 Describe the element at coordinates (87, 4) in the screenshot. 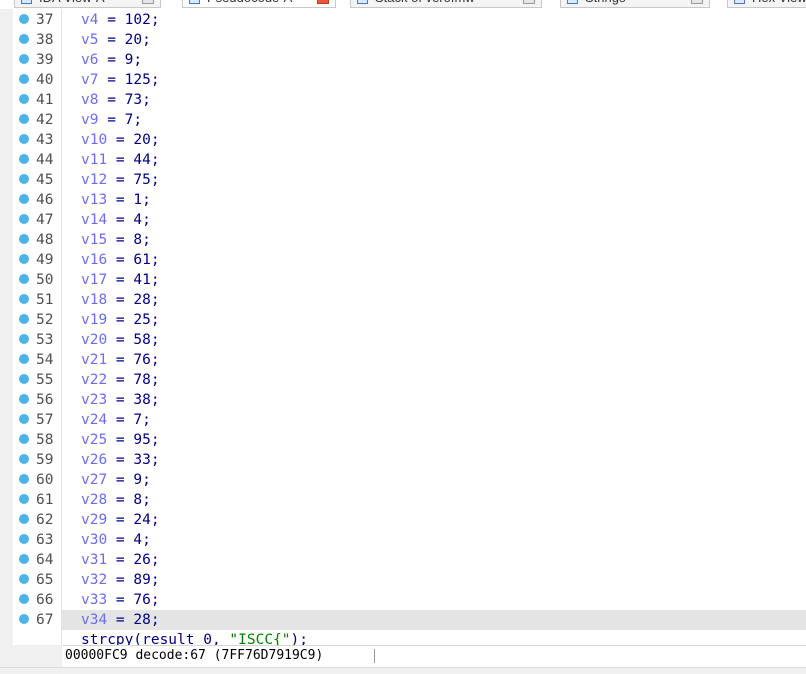

I see `tab-0: IDA View-A` at that location.